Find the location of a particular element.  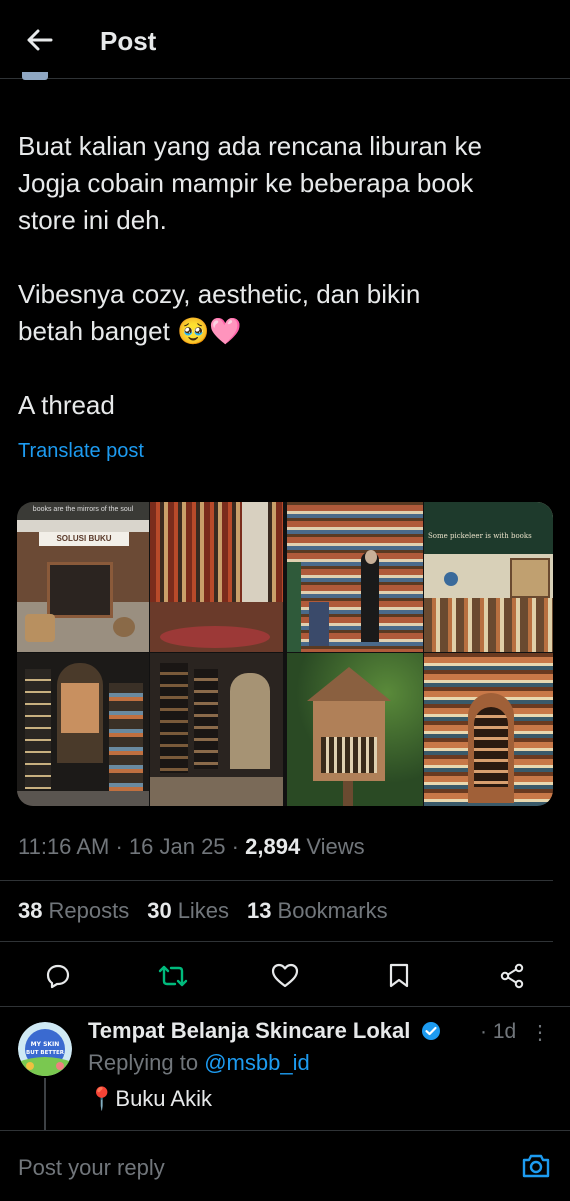

reply-icon is located at coordinates (58, 976).